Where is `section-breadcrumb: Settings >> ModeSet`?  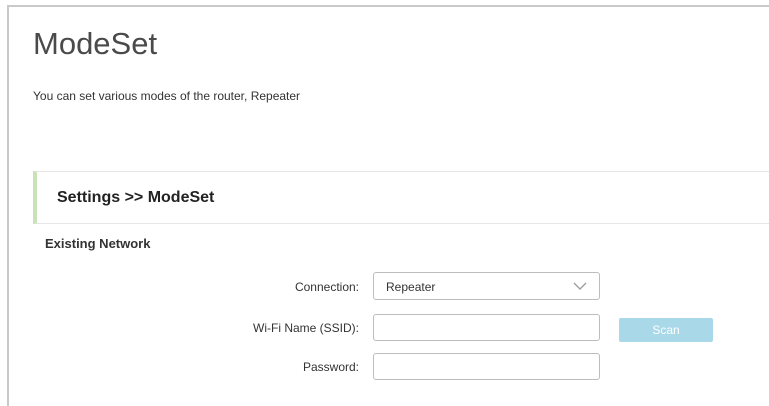 section-breadcrumb: Settings >> ModeSet is located at coordinates (136, 197).